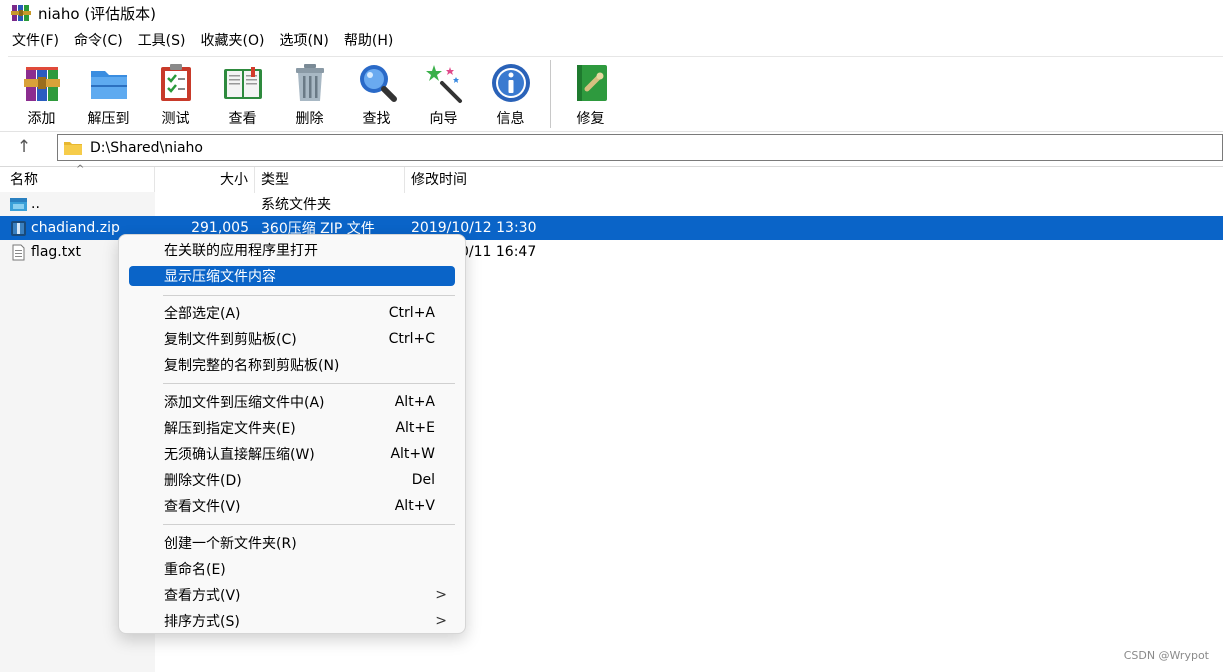 This screenshot has width=1223, height=672. What do you see at coordinates (411, 313) in the screenshot?
I see `menu-item-shortcut: Ctrl+A` at bounding box center [411, 313].